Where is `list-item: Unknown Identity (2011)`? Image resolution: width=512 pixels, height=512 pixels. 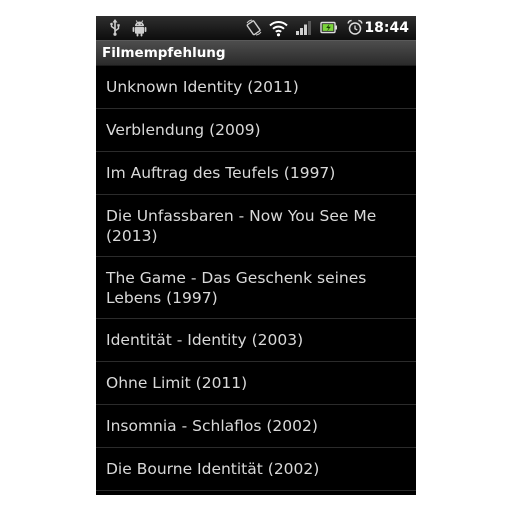 list-item: Unknown Identity (2011) is located at coordinates (256, 87).